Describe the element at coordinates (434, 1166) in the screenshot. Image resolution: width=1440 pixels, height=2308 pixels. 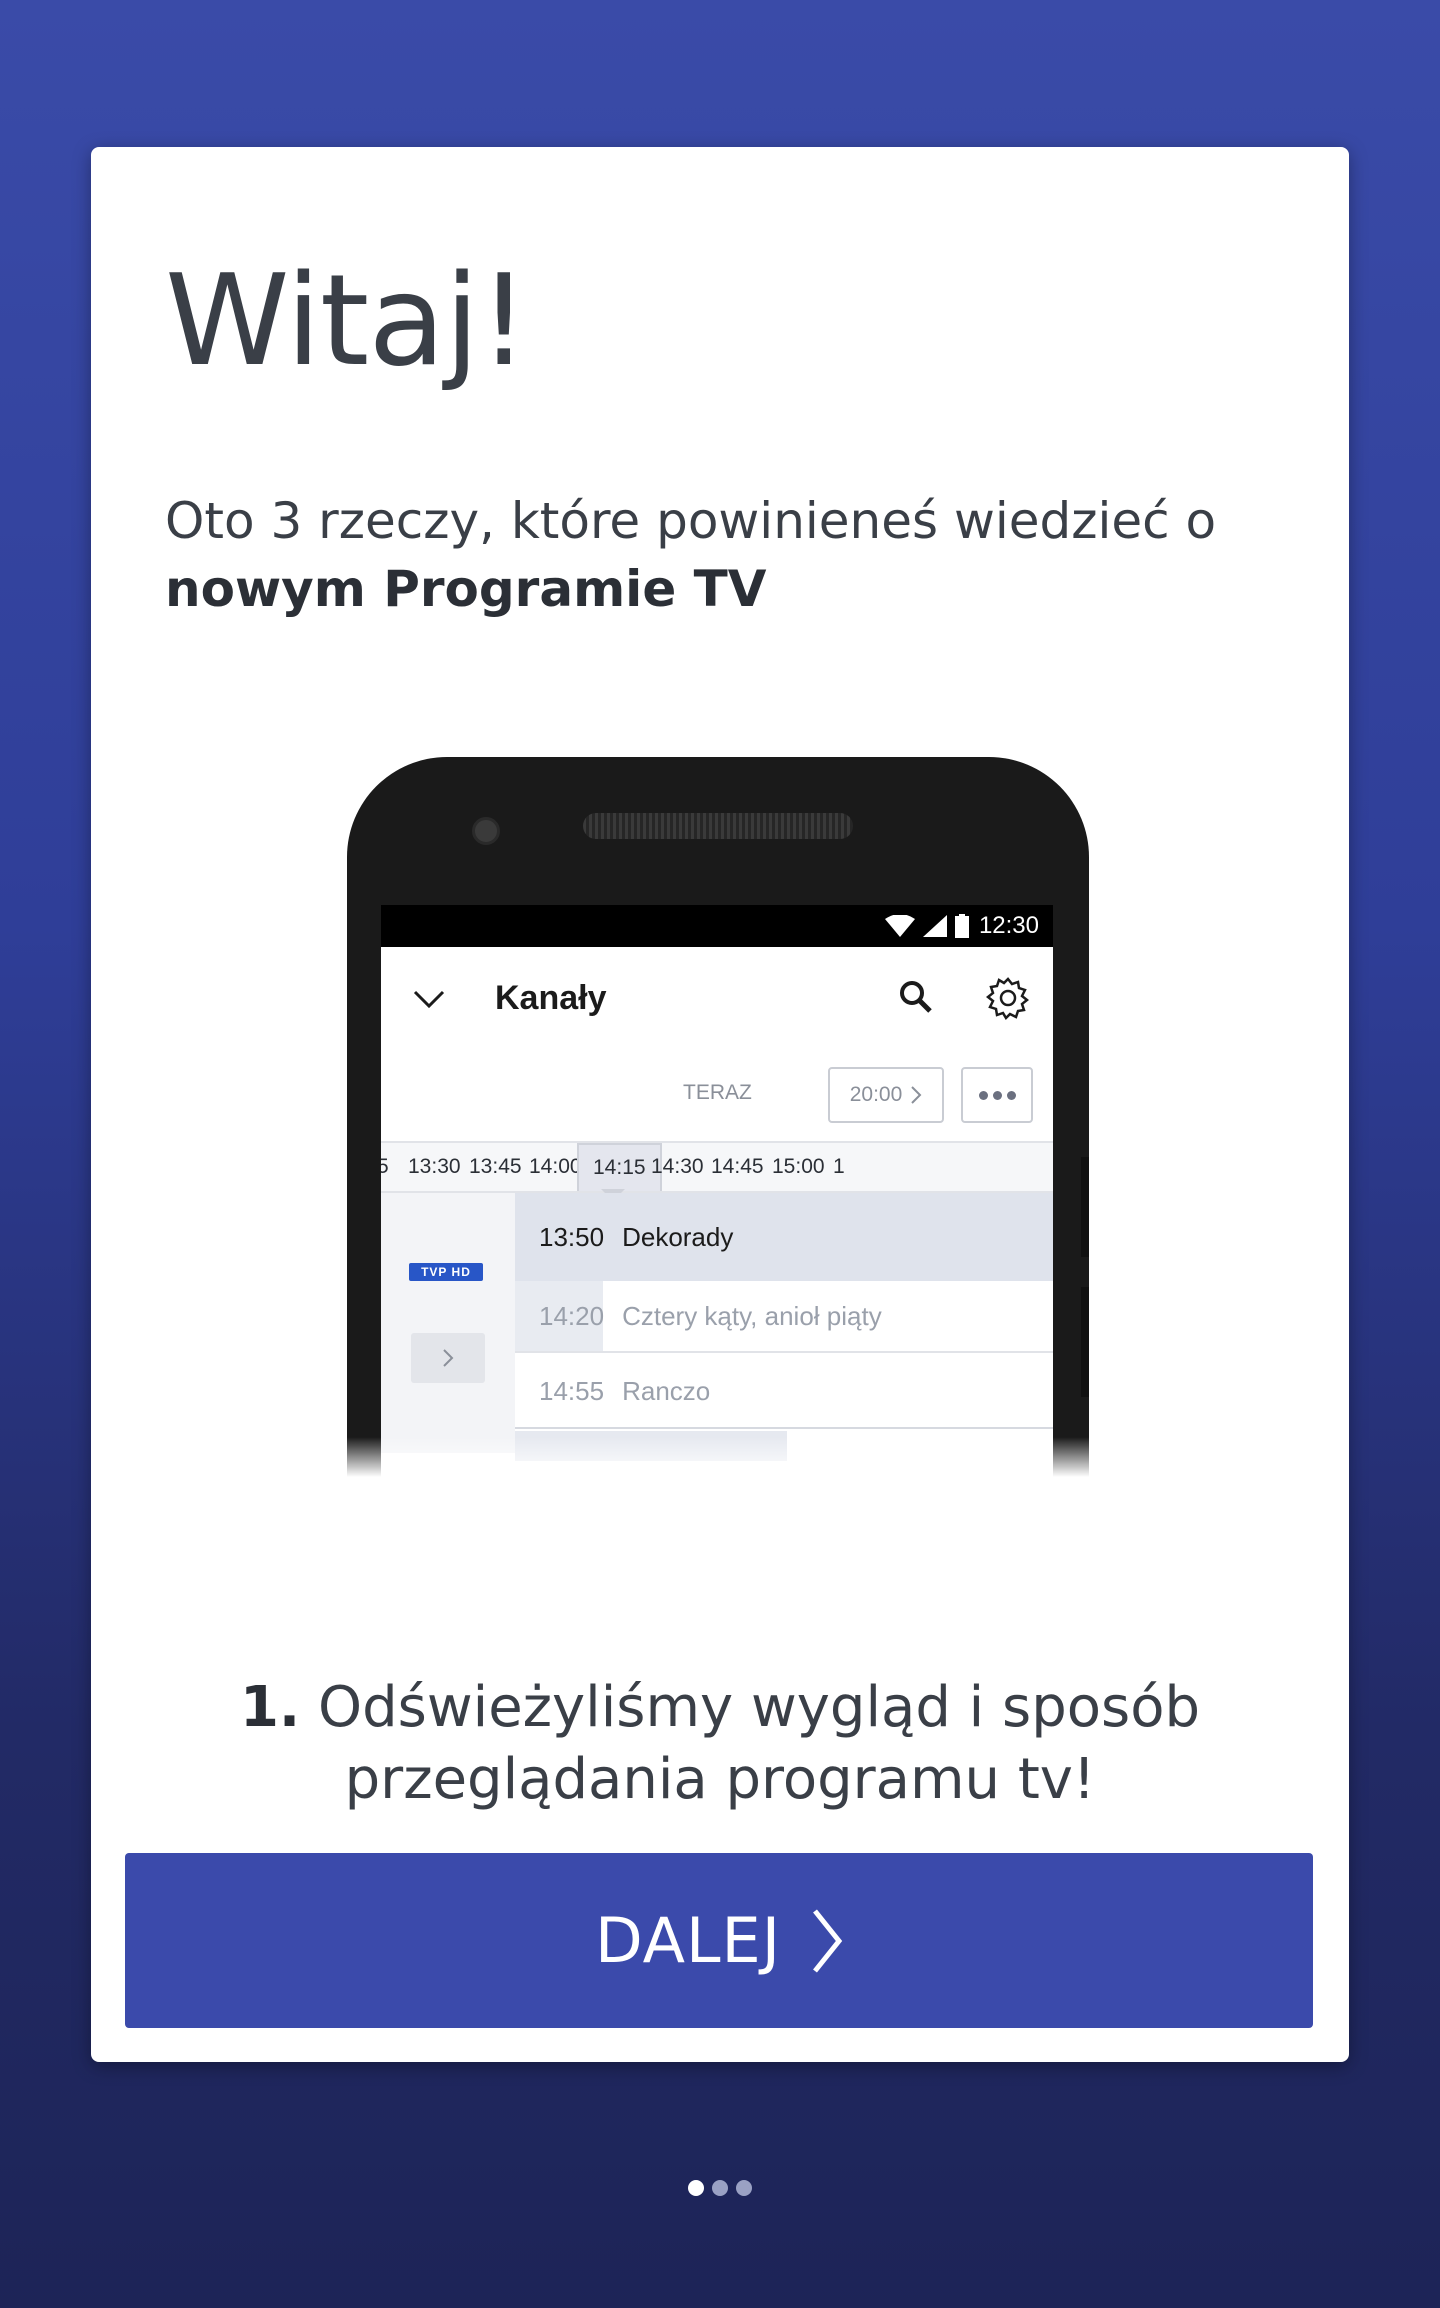
I see `timeline-tick: 13:30` at that location.